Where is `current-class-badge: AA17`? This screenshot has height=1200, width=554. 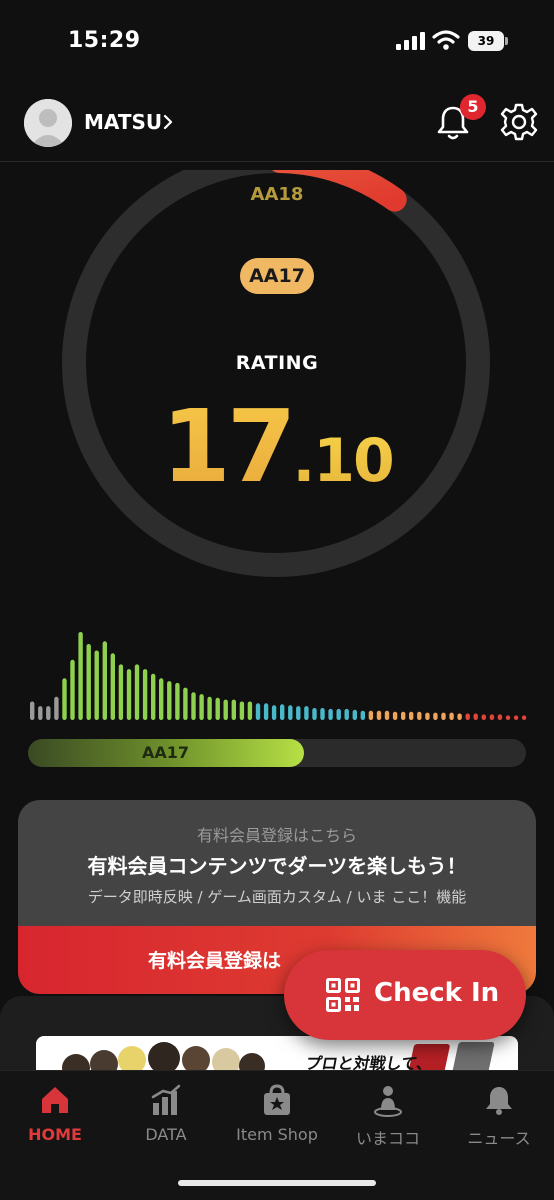
current-class-badge: AA17 is located at coordinates (277, 276).